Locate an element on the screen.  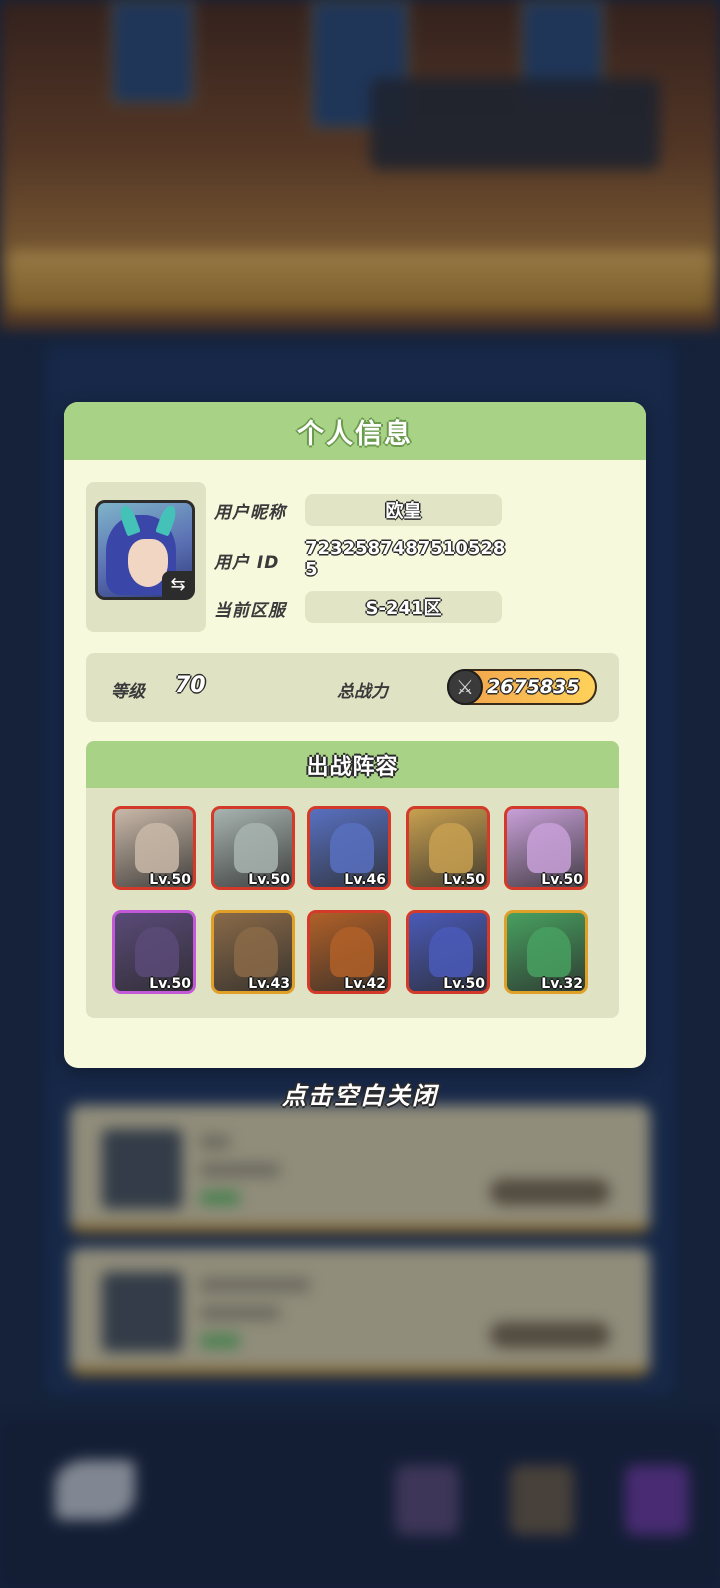
hero-level: Lv.32 is located at coordinates (562, 984).